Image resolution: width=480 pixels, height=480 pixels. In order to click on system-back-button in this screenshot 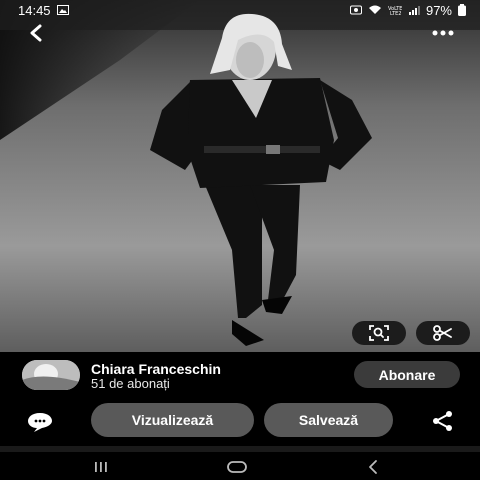, I will do `click(373, 467)`.